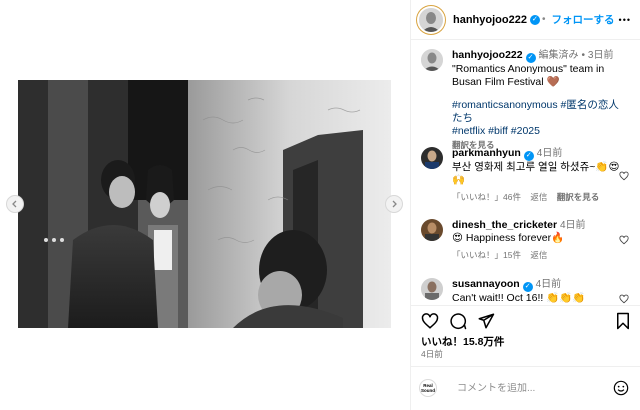 This screenshot has width=640, height=410. What do you see at coordinates (487, 55) in the screenshot?
I see `caption-username: hanhyojoo222` at bounding box center [487, 55].